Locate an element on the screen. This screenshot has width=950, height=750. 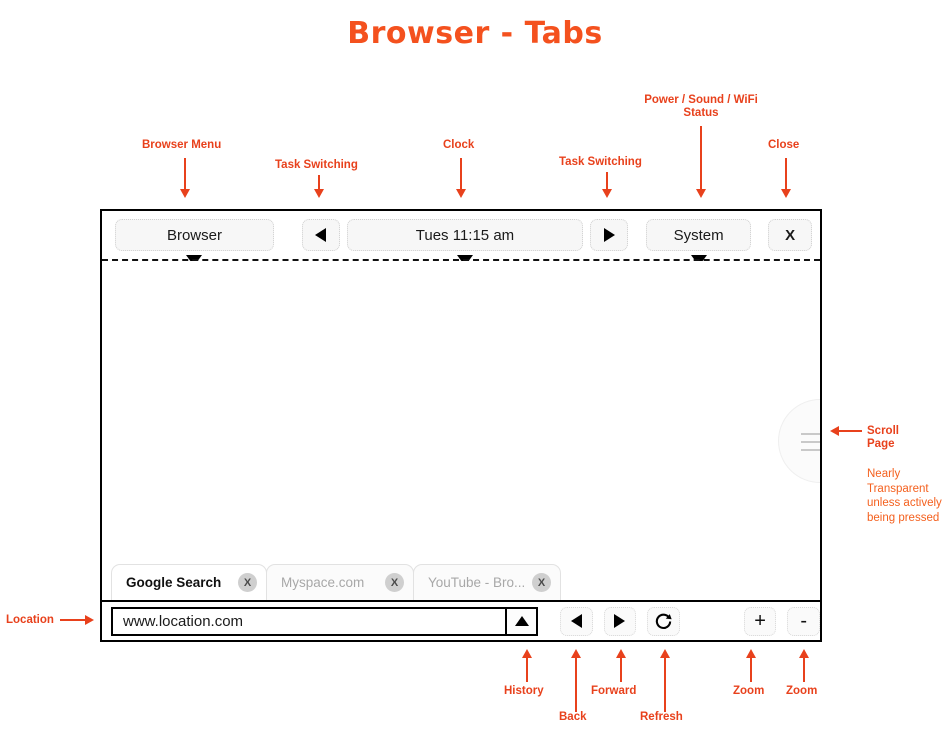
zoom-in-button: + is located at coordinates (760, 621).